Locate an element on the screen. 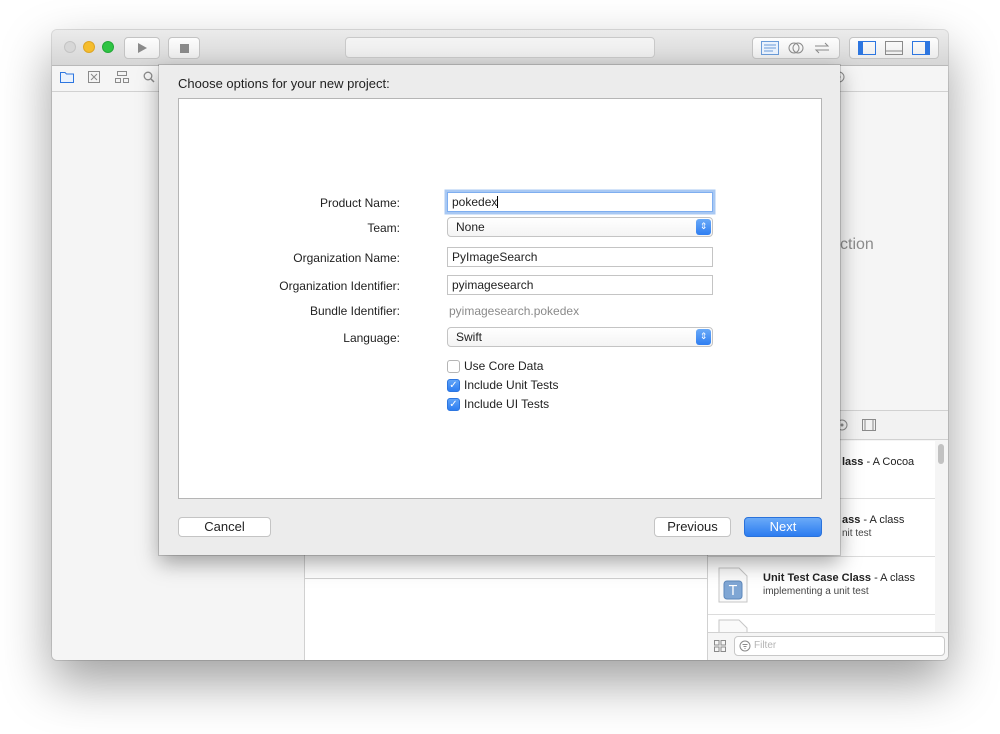 This screenshot has height=734, width=1000. next-button: Next is located at coordinates (783, 527).